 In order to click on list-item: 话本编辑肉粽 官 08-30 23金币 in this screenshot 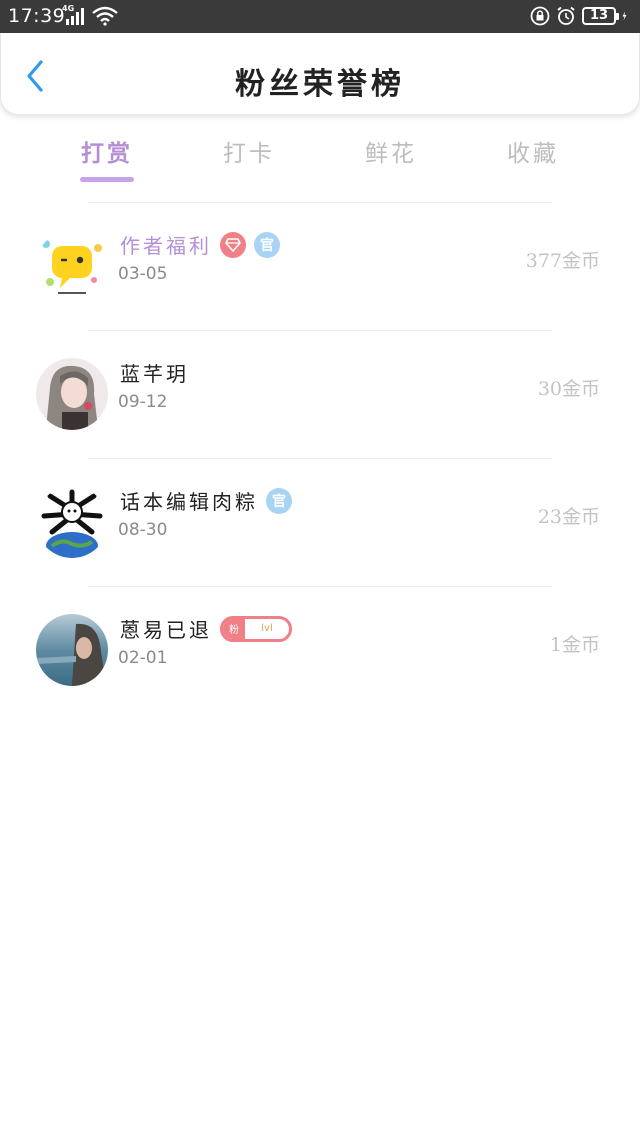, I will do `click(320, 522)`.